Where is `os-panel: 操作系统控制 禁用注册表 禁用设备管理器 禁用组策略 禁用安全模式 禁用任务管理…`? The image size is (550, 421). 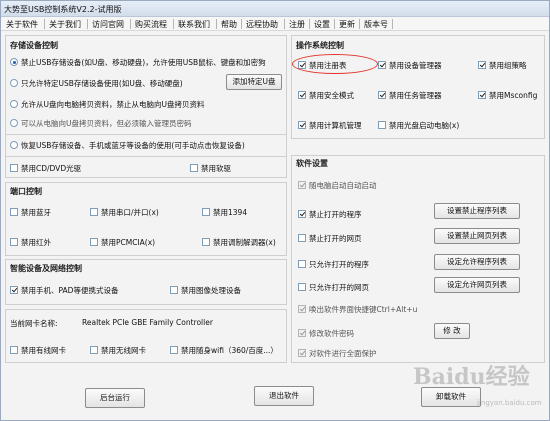 os-panel: 操作系统控制 禁用注册表 禁用设备管理器 禁用组策略 禁用安全模式 禁用任务管理… is located at coordinates (418, 87).